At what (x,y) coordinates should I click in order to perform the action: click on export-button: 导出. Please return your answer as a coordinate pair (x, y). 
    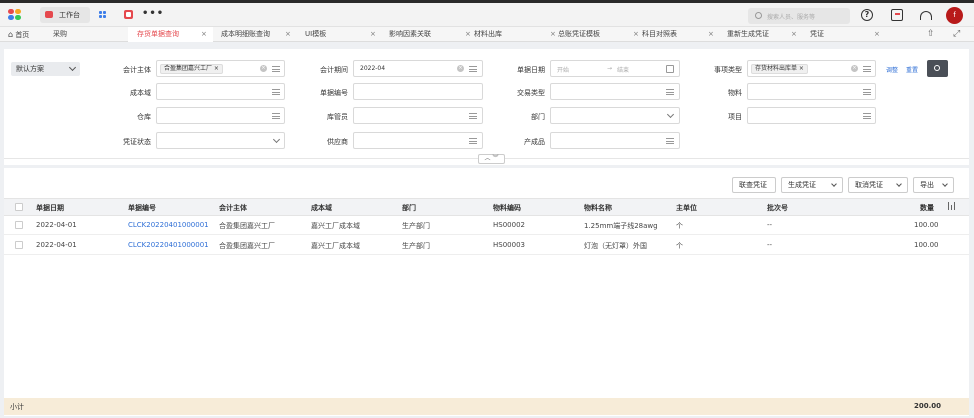
    Looking at the image, I should click on (933, 185).